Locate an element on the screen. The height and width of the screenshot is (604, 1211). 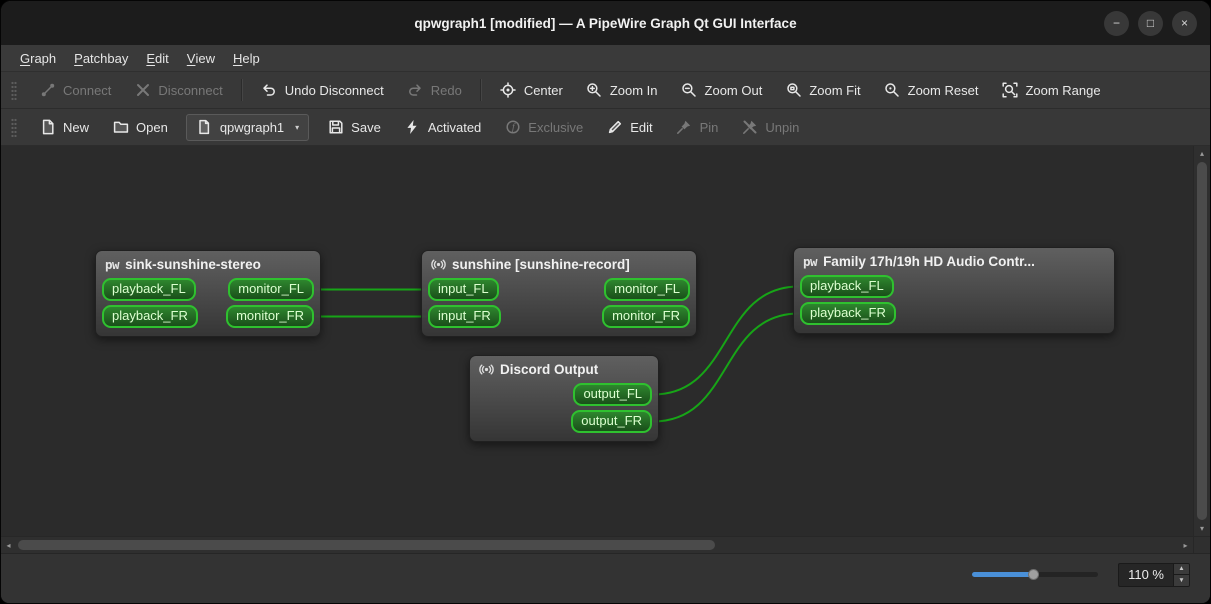
node-header: sunshine [sunshine-record] is located at coordinates (559, 266).